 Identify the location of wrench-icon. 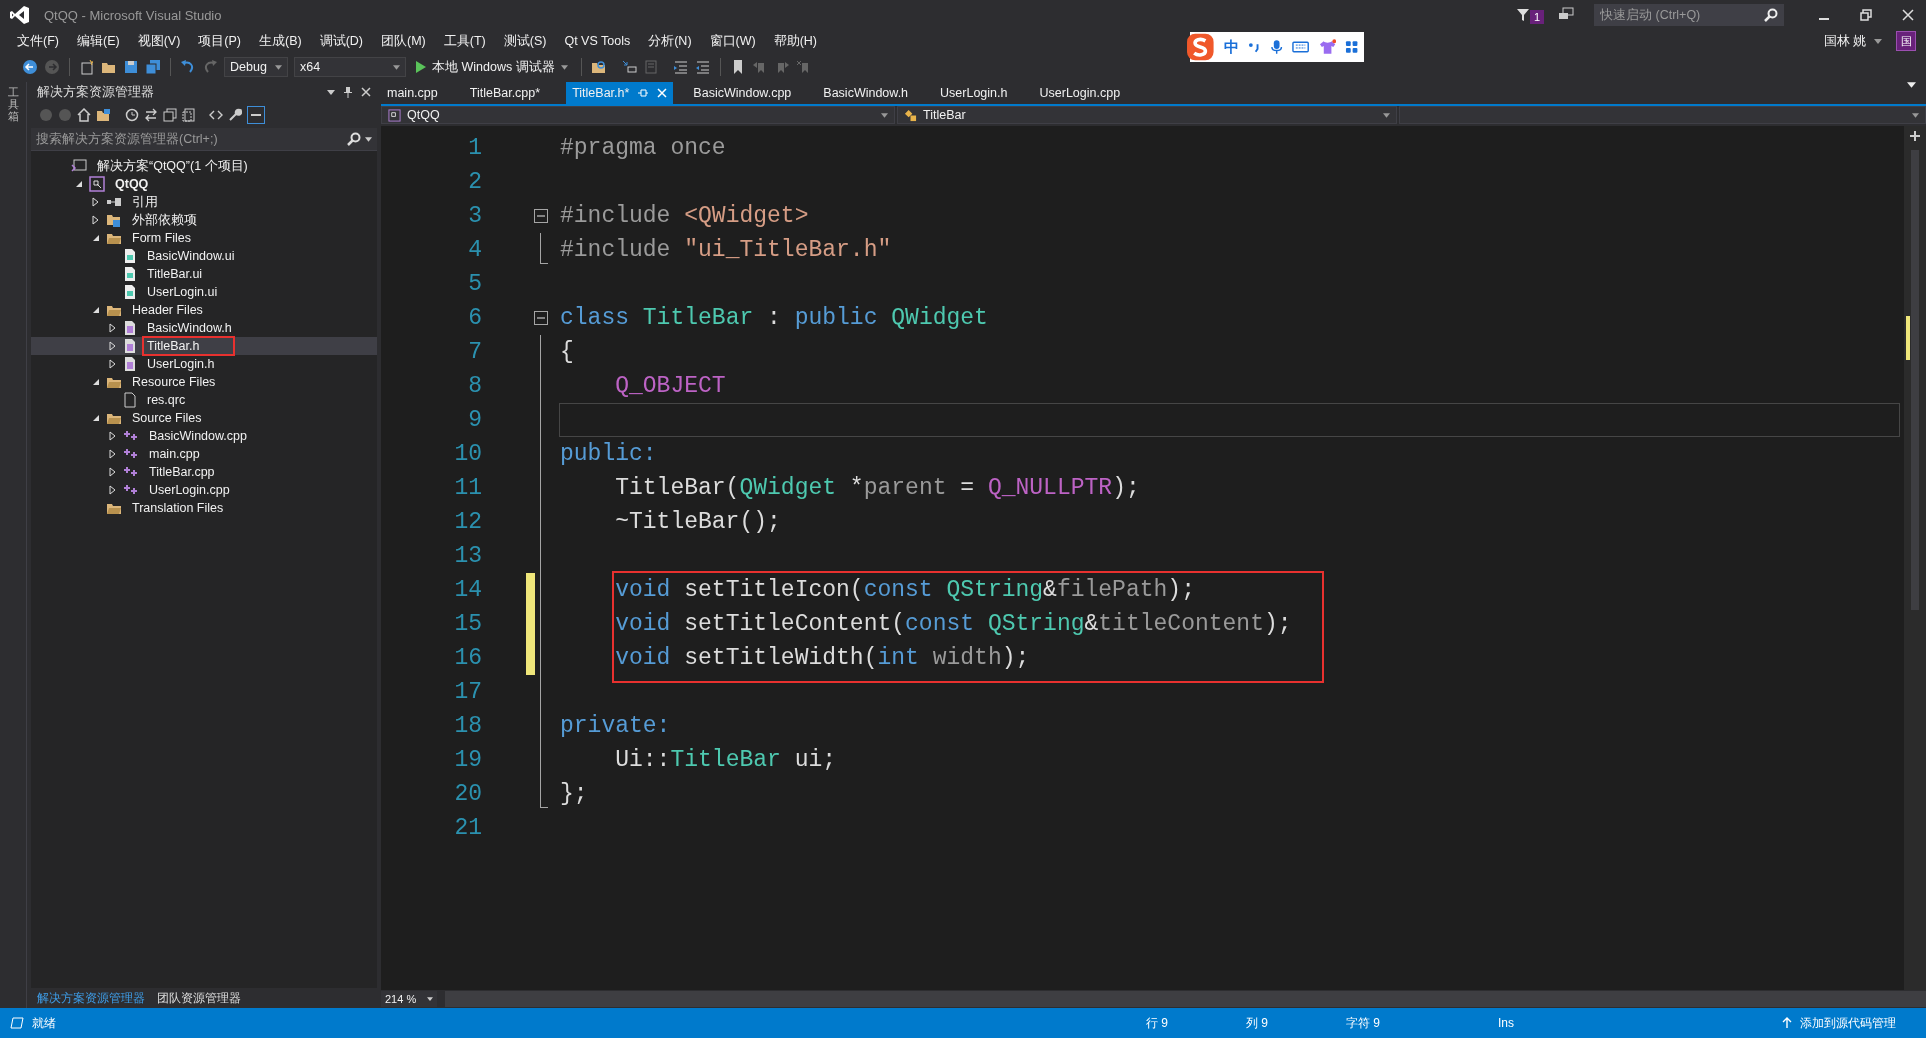
(235, 115).